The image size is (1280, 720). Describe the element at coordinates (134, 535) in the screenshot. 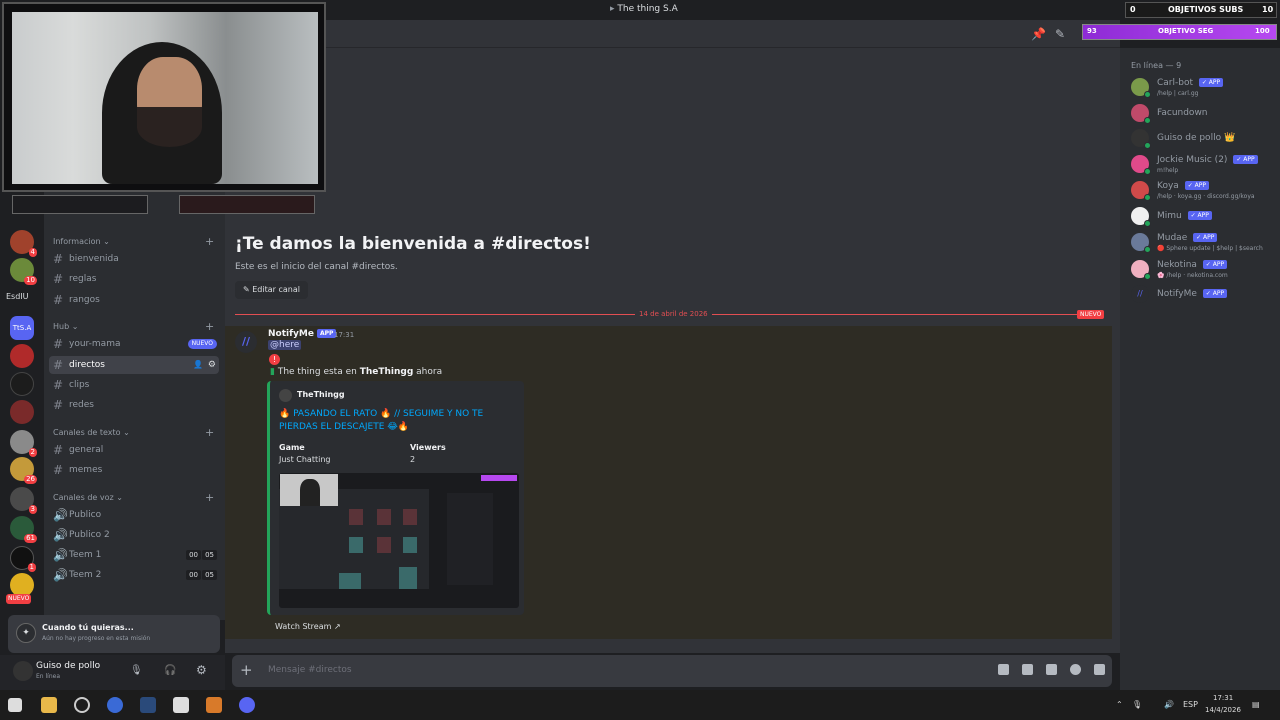

I see `voice-channel-publico-2: 🔊 Publico 2` at that location.